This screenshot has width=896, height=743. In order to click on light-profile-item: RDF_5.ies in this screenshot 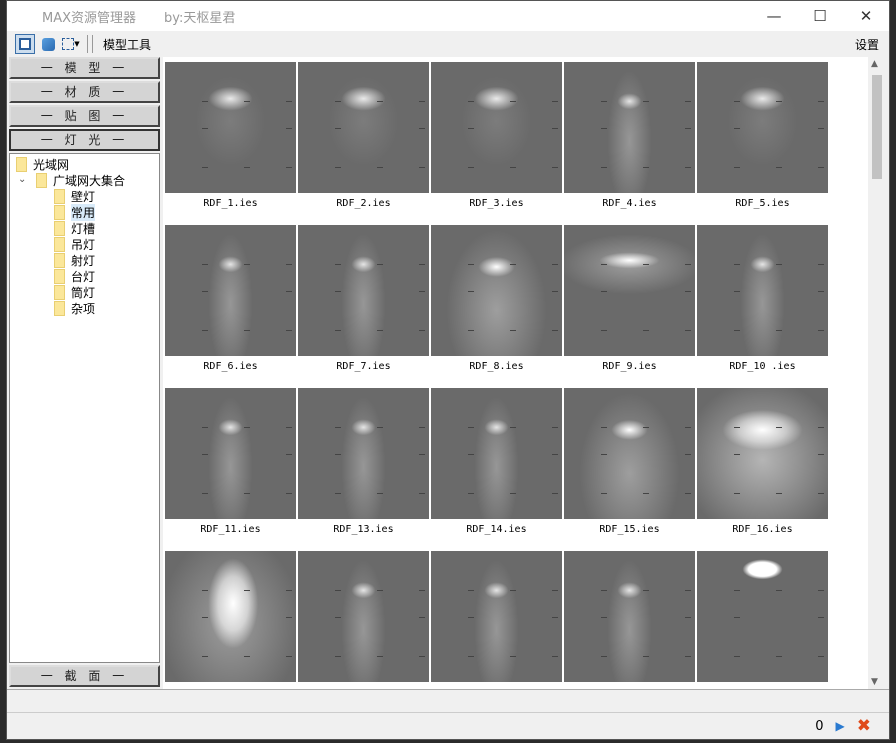, I will do `click(762, 135)`.